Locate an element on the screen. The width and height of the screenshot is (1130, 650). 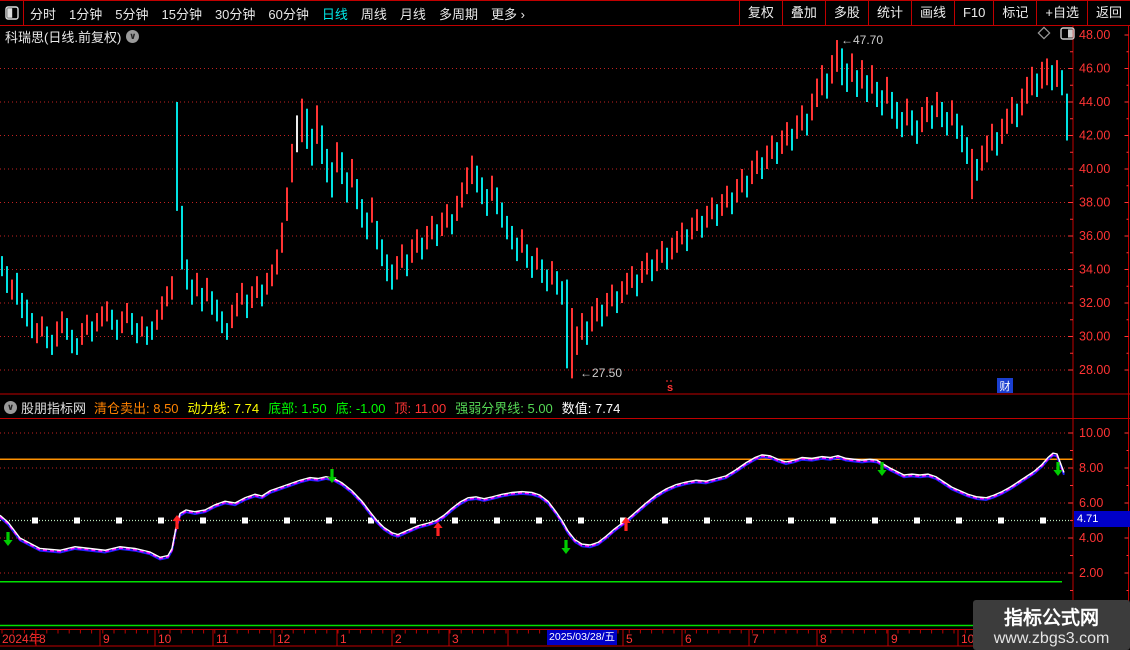
toolbar-action-统计: 统计 is located at coordinates (889, 13).